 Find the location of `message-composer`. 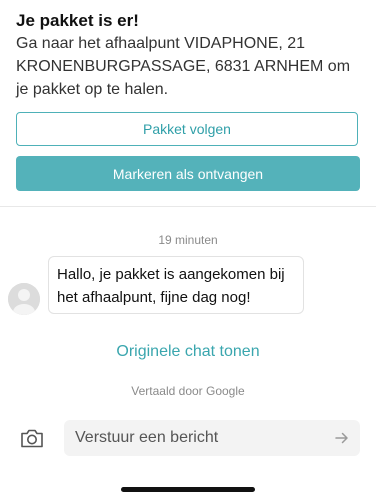

message-composer is located at coordinates (188, 439).